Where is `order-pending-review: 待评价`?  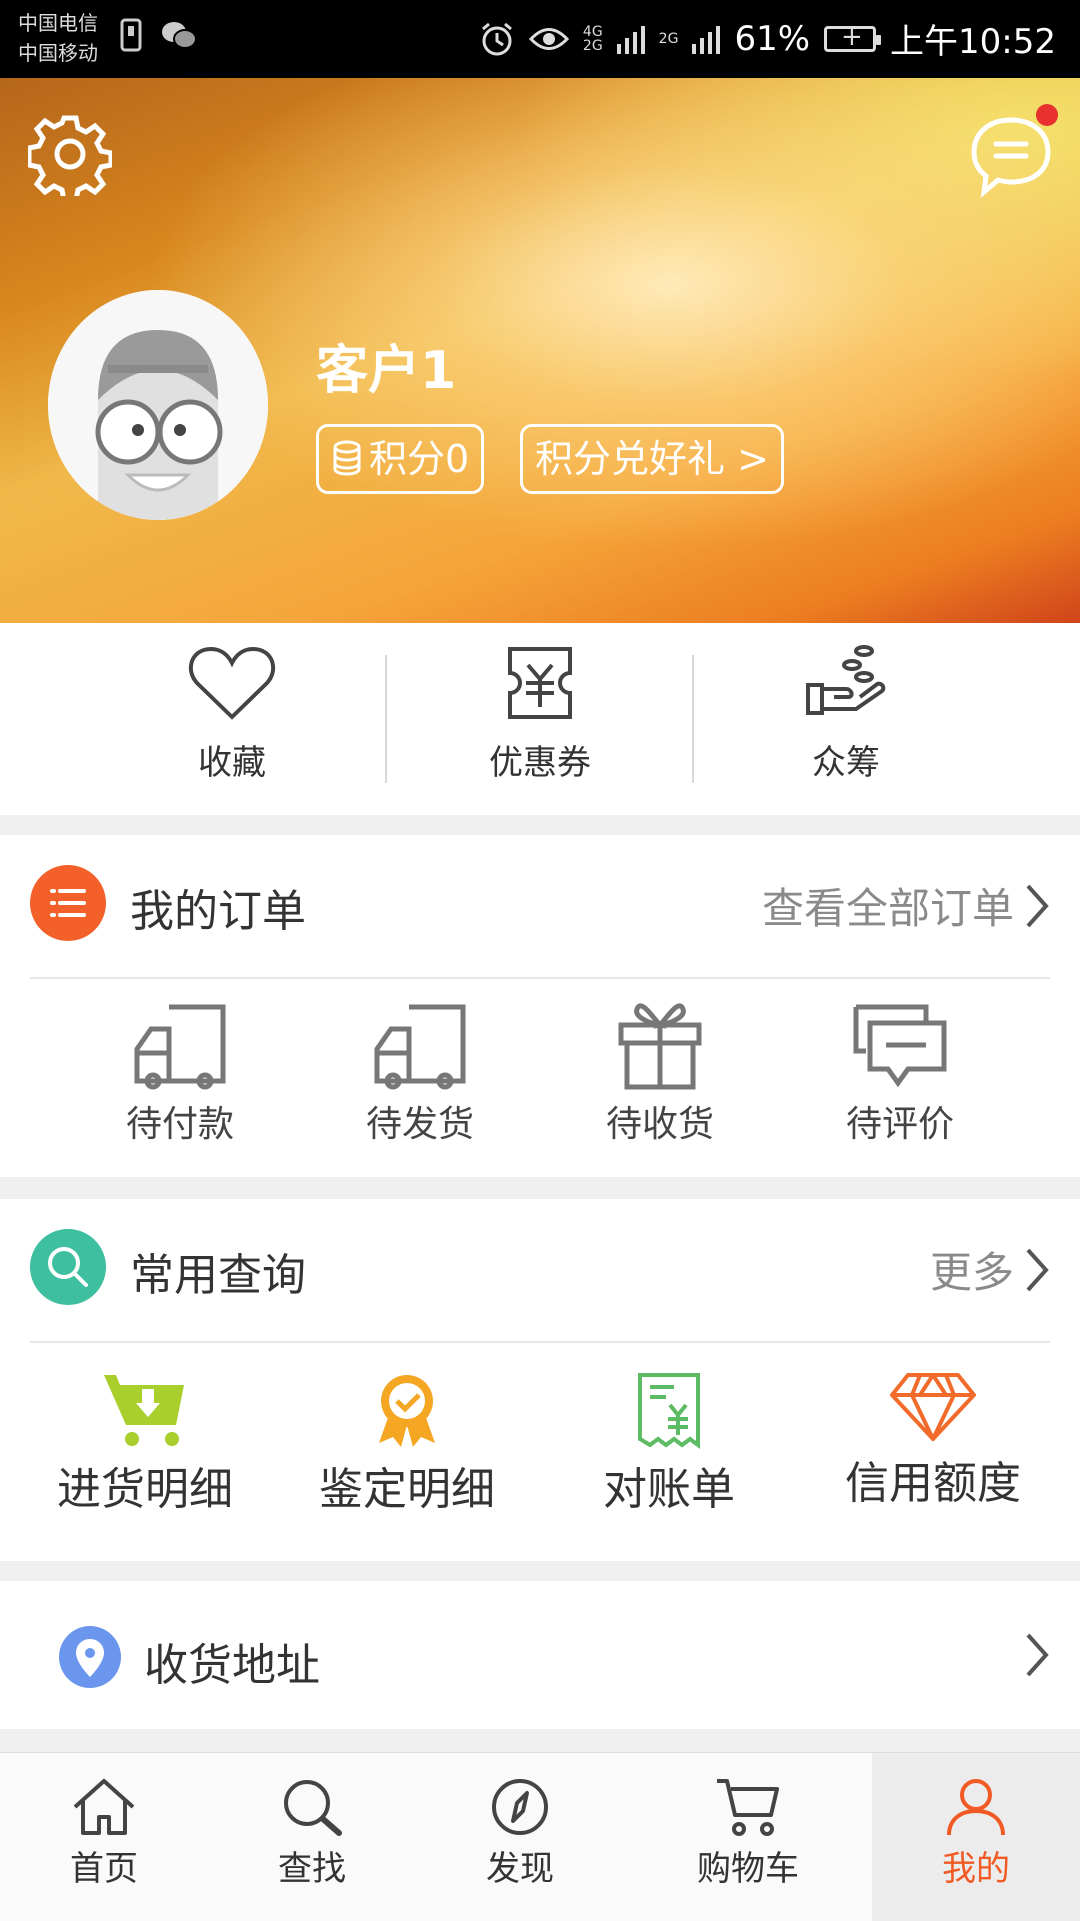
order-pending-review: 待评价 is located at coordinates (900, 1075).